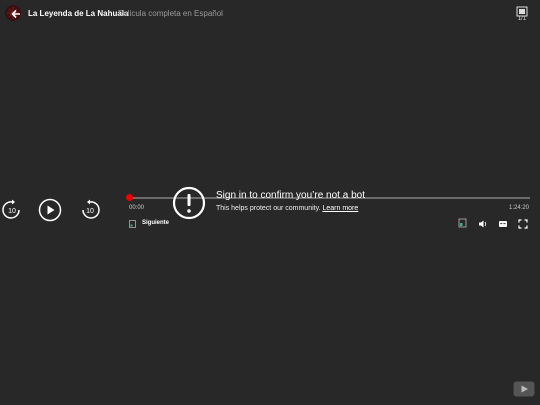  Describe the element at coordinates (503, 224) in the screenshot. I see `captions-icon` at that location.